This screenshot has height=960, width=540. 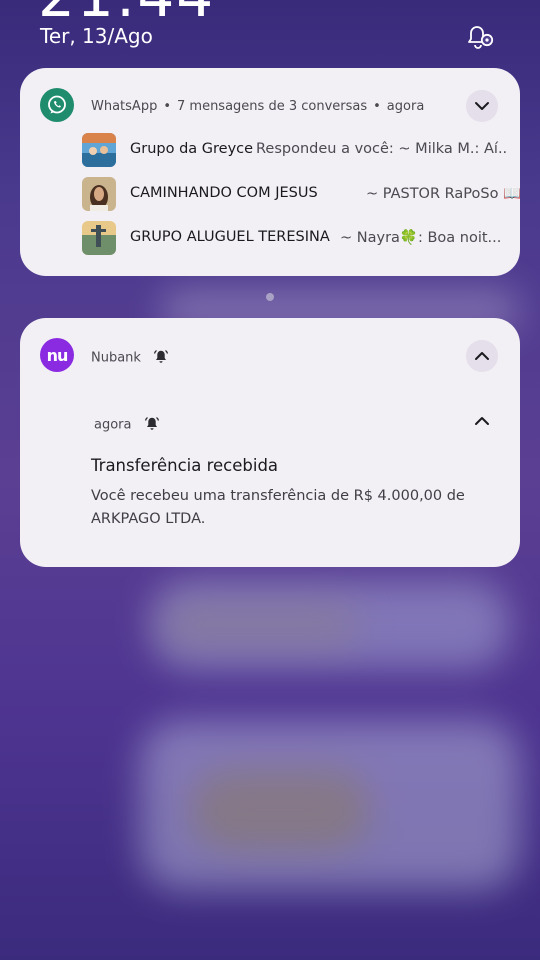 I want to click on collapse-button, so click(x=482, y=356).